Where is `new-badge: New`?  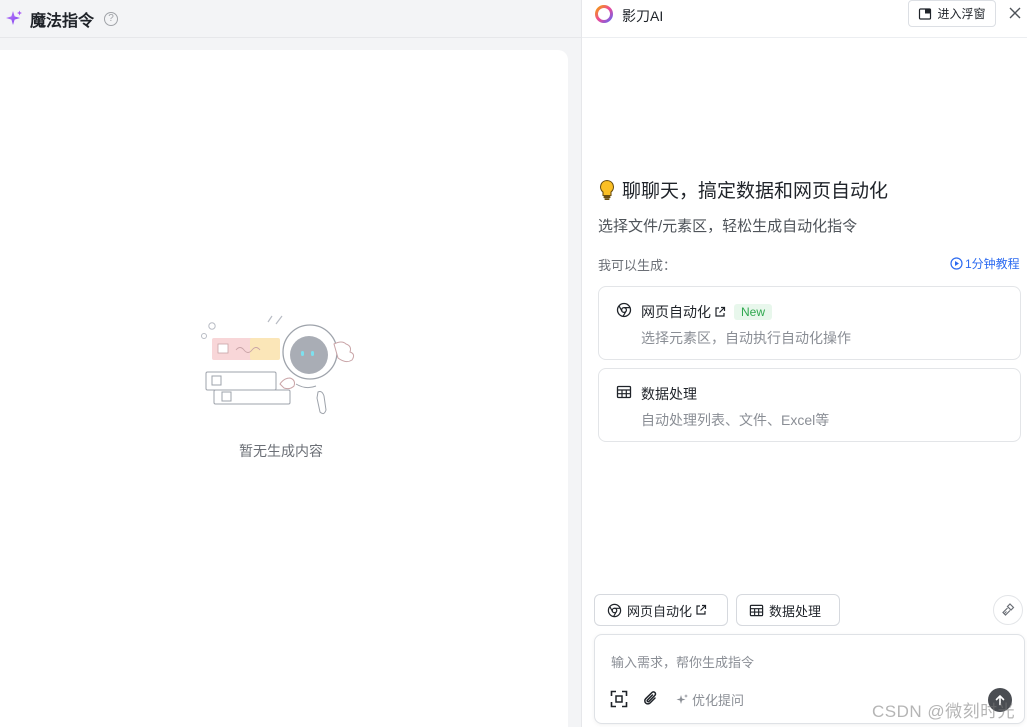
new-badge: New is located at coordinates (753, 312).